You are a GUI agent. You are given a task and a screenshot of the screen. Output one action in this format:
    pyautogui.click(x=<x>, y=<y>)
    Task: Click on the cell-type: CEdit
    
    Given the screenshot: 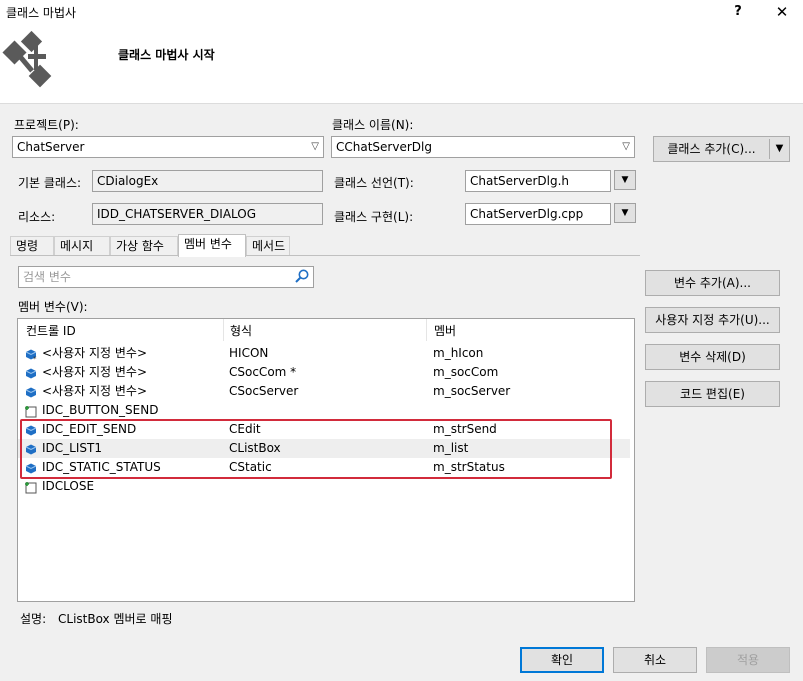 What is the action you would take?
    pyautogui.click(x=245, y=429)
    